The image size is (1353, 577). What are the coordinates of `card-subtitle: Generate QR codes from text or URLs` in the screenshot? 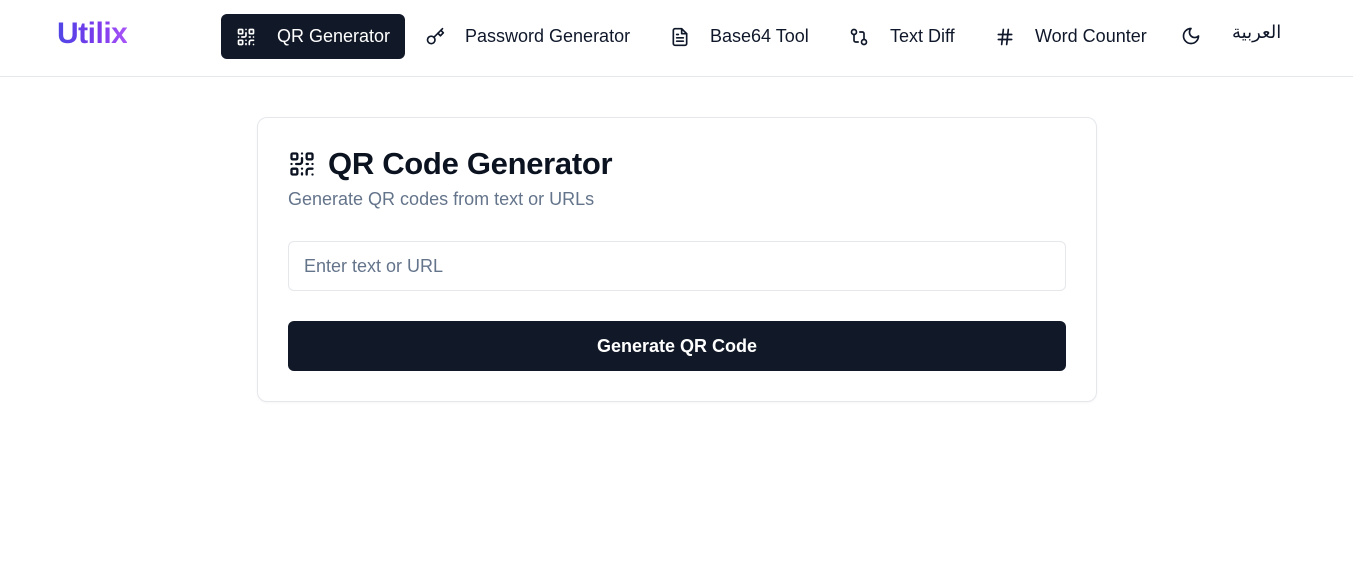 It's located at (441, 199).